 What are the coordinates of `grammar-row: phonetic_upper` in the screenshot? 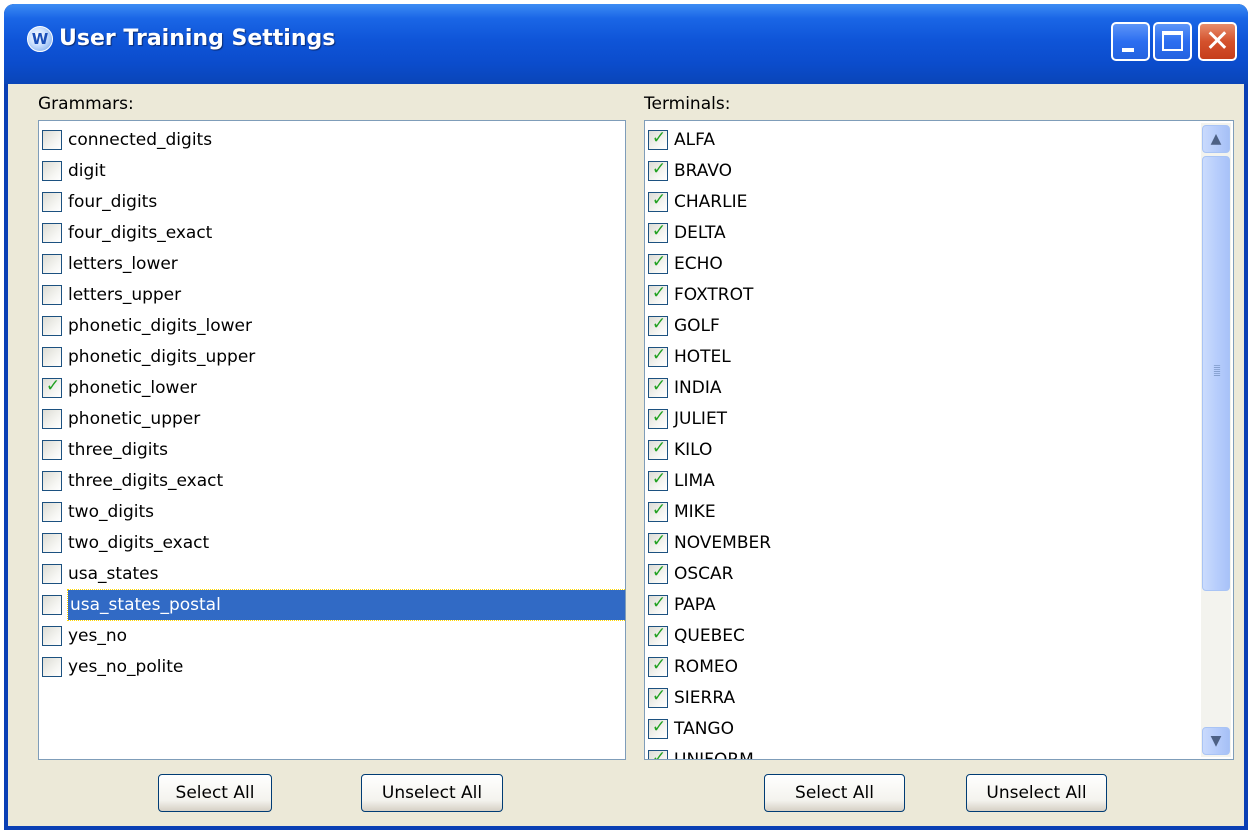 It's located at (333, 419).